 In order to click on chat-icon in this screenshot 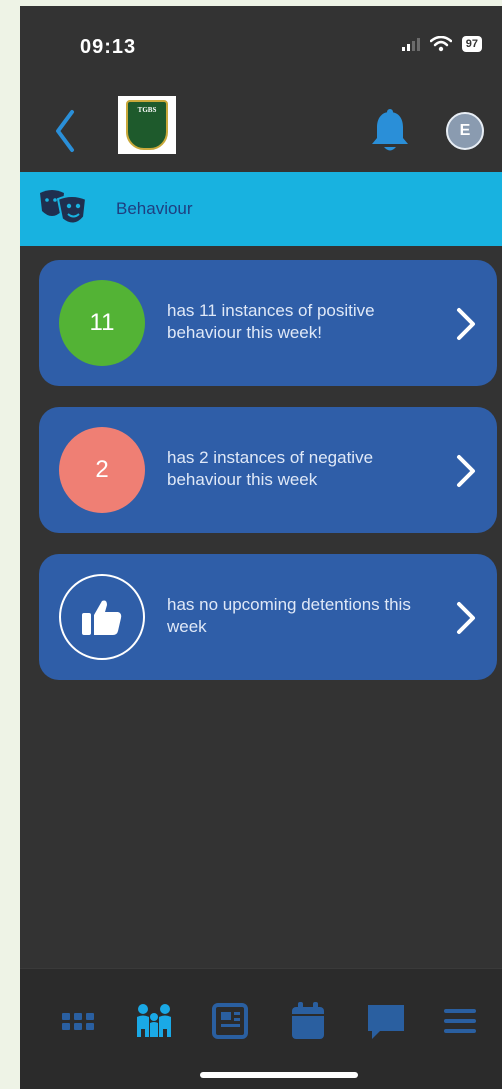, I will do `click(386, 1021)`.